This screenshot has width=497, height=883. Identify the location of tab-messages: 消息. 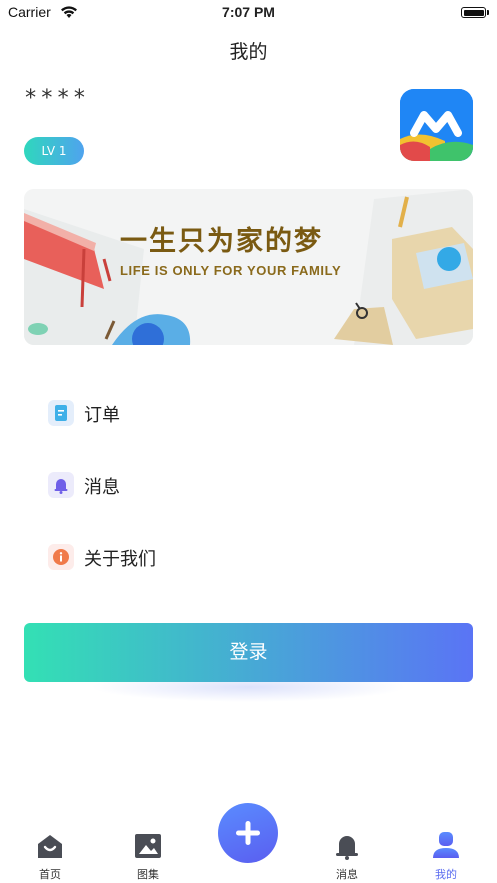
(347, 855).